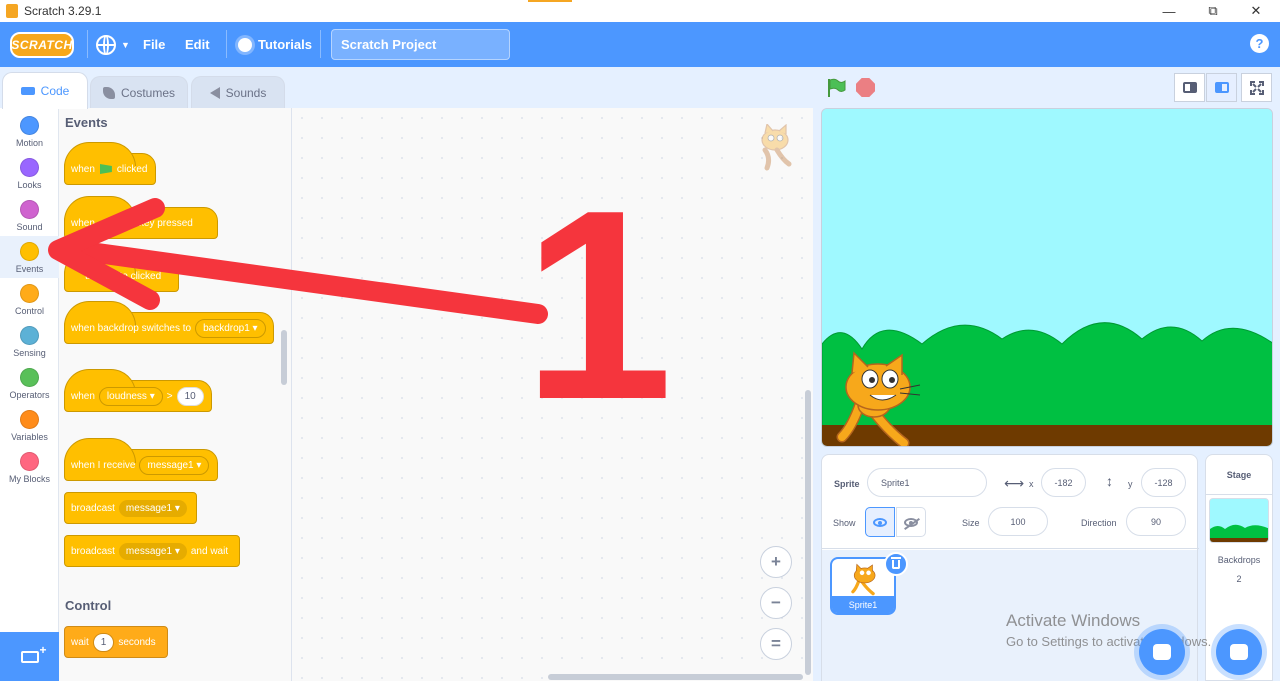 The image size is (1280, 681). What do you see at coordinates (675, 677) in the screenshot?
I see `workspace-horizontal-scrollbar` at bounding box center [675, 677].